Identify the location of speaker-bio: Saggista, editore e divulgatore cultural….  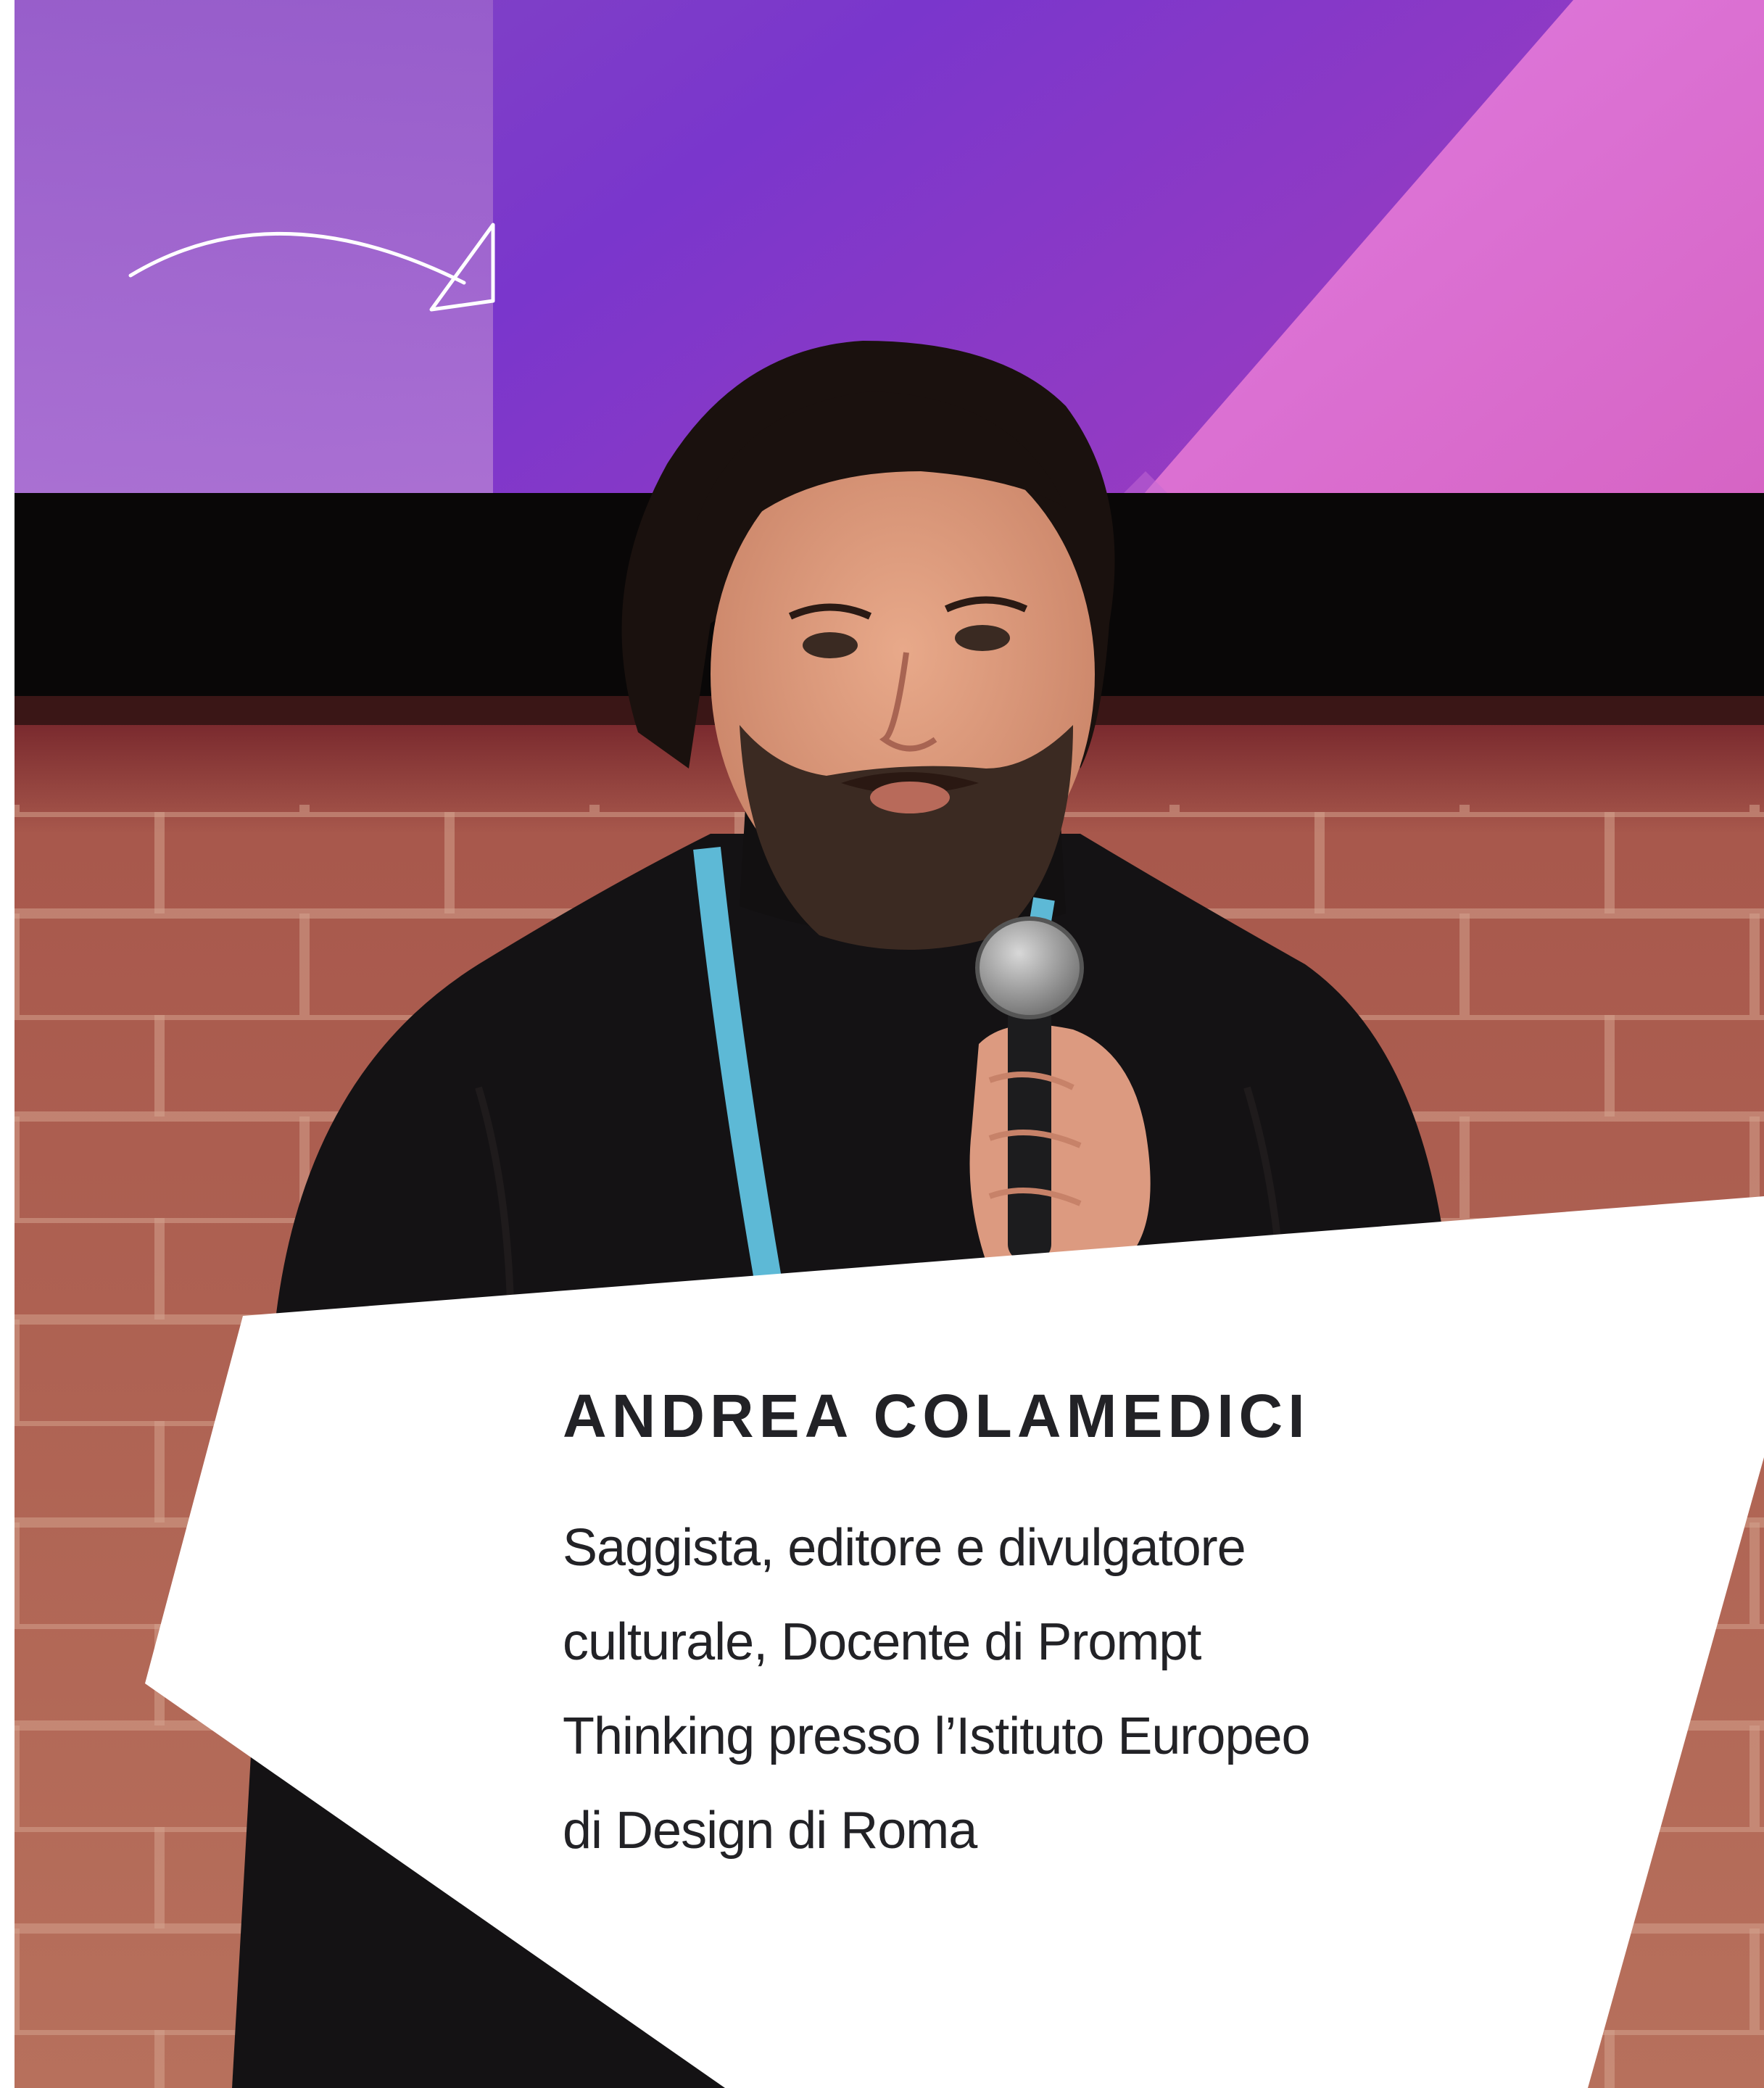
(937, 1689).